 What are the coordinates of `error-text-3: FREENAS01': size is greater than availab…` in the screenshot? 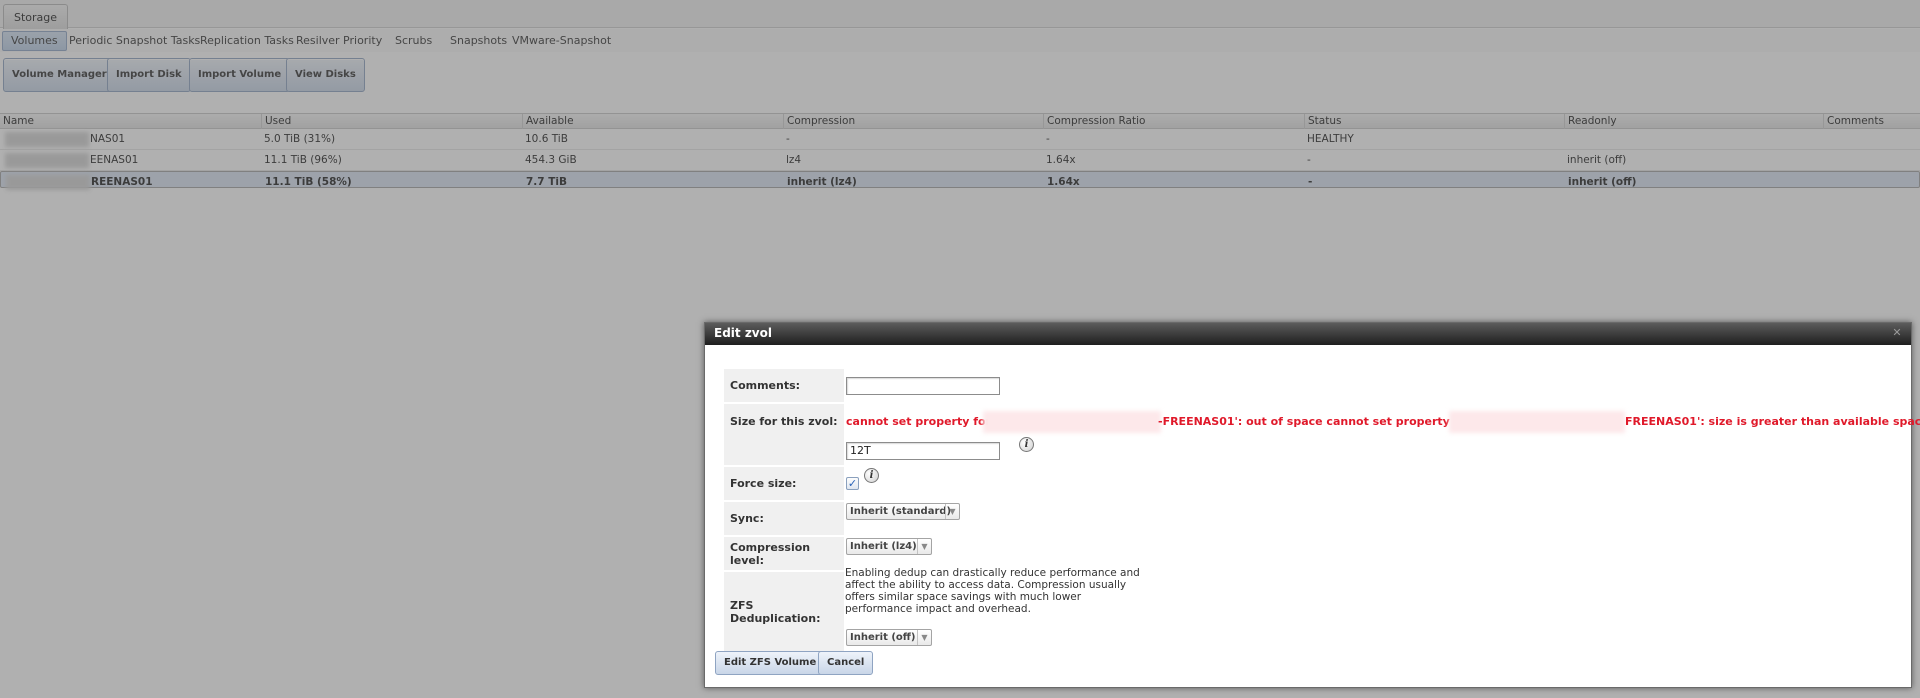 It's located at (1772, 421).